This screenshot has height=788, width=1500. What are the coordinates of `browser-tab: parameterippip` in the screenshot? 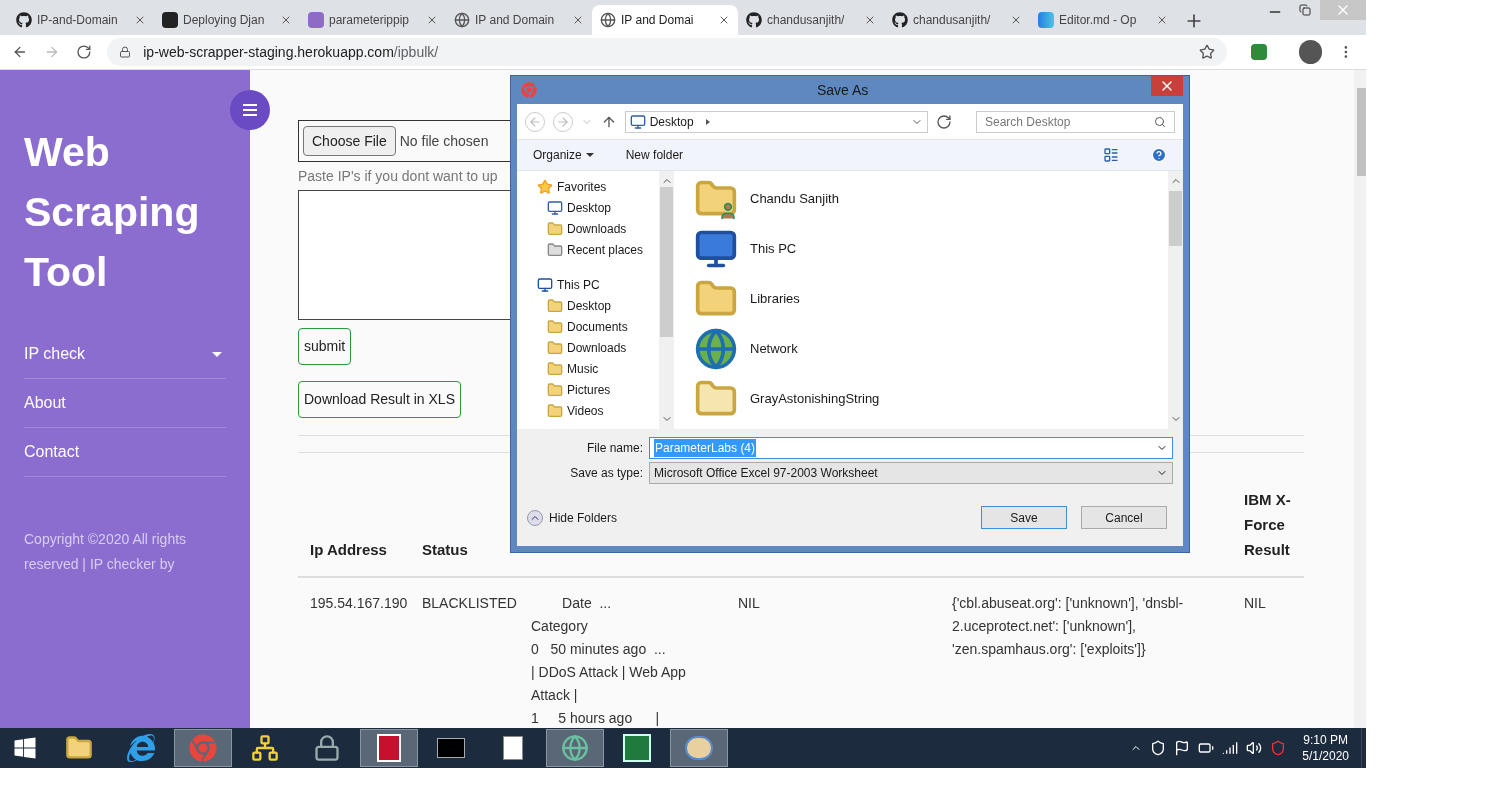 It's located at (373, 20).